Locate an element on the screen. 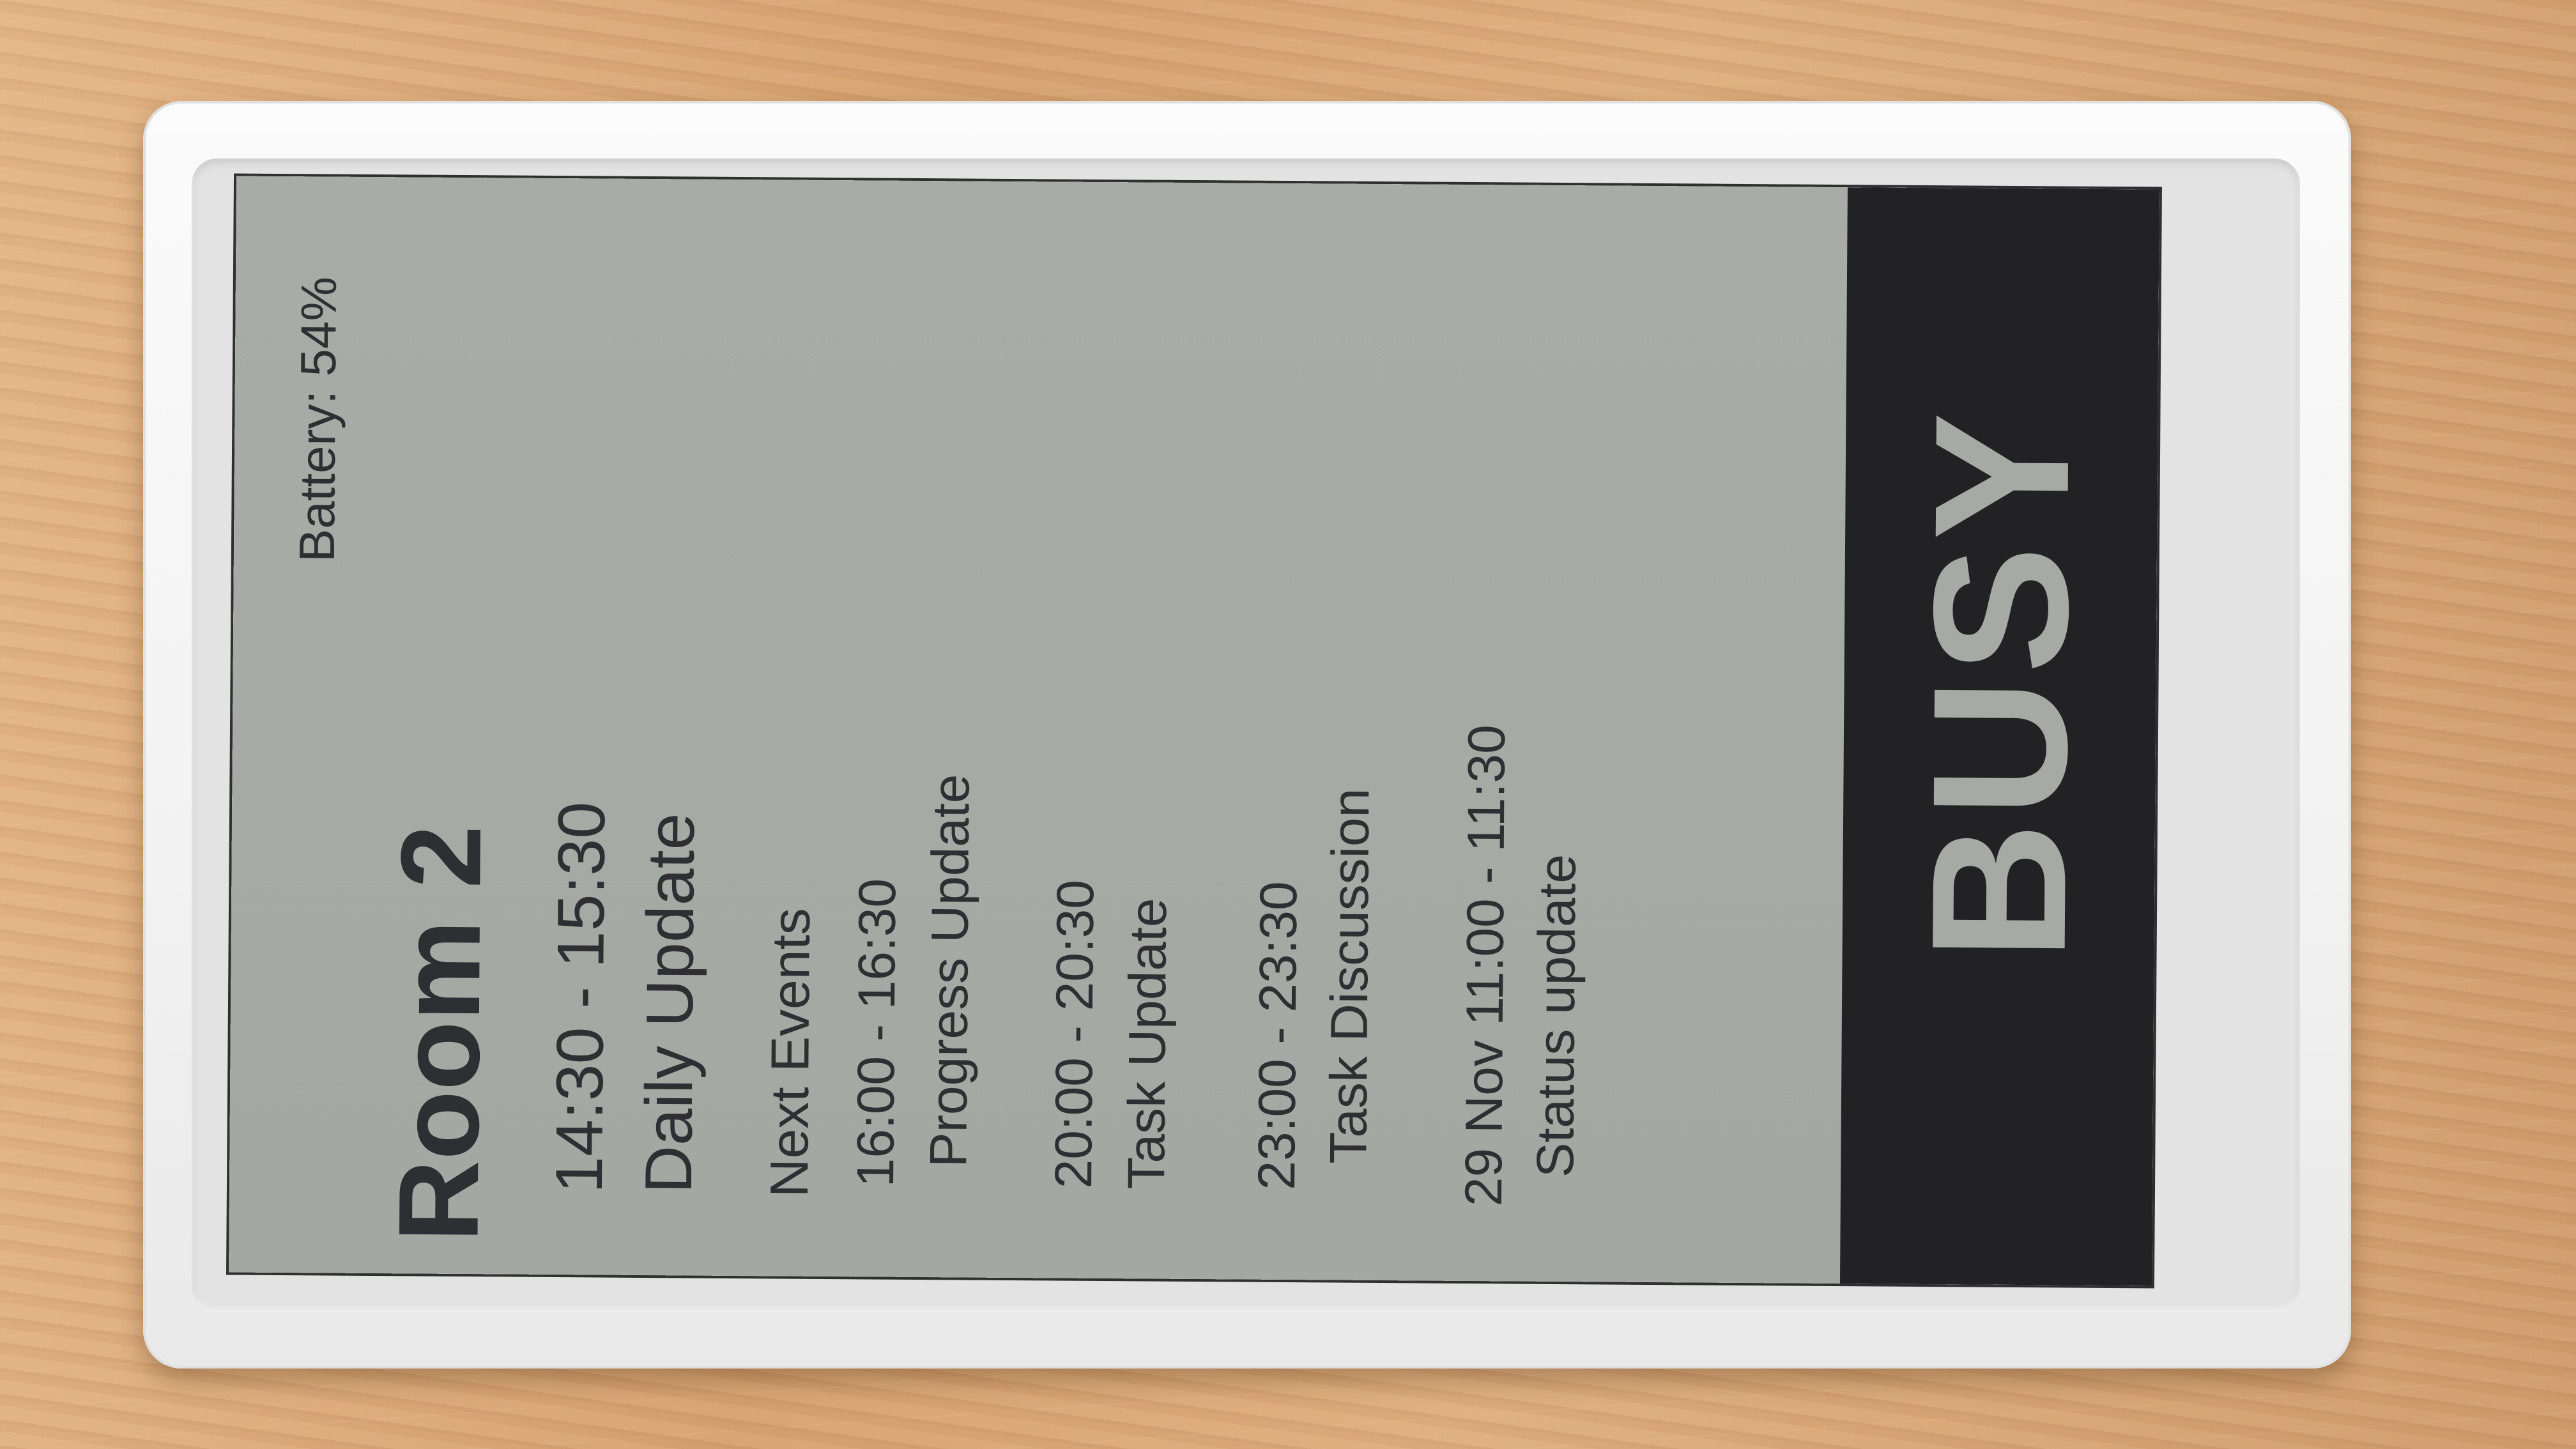 Image resolution: width=2576 pixels, height=1449 pixels. next-event-title: Task Discussion is located at coordinates (1350, 976).